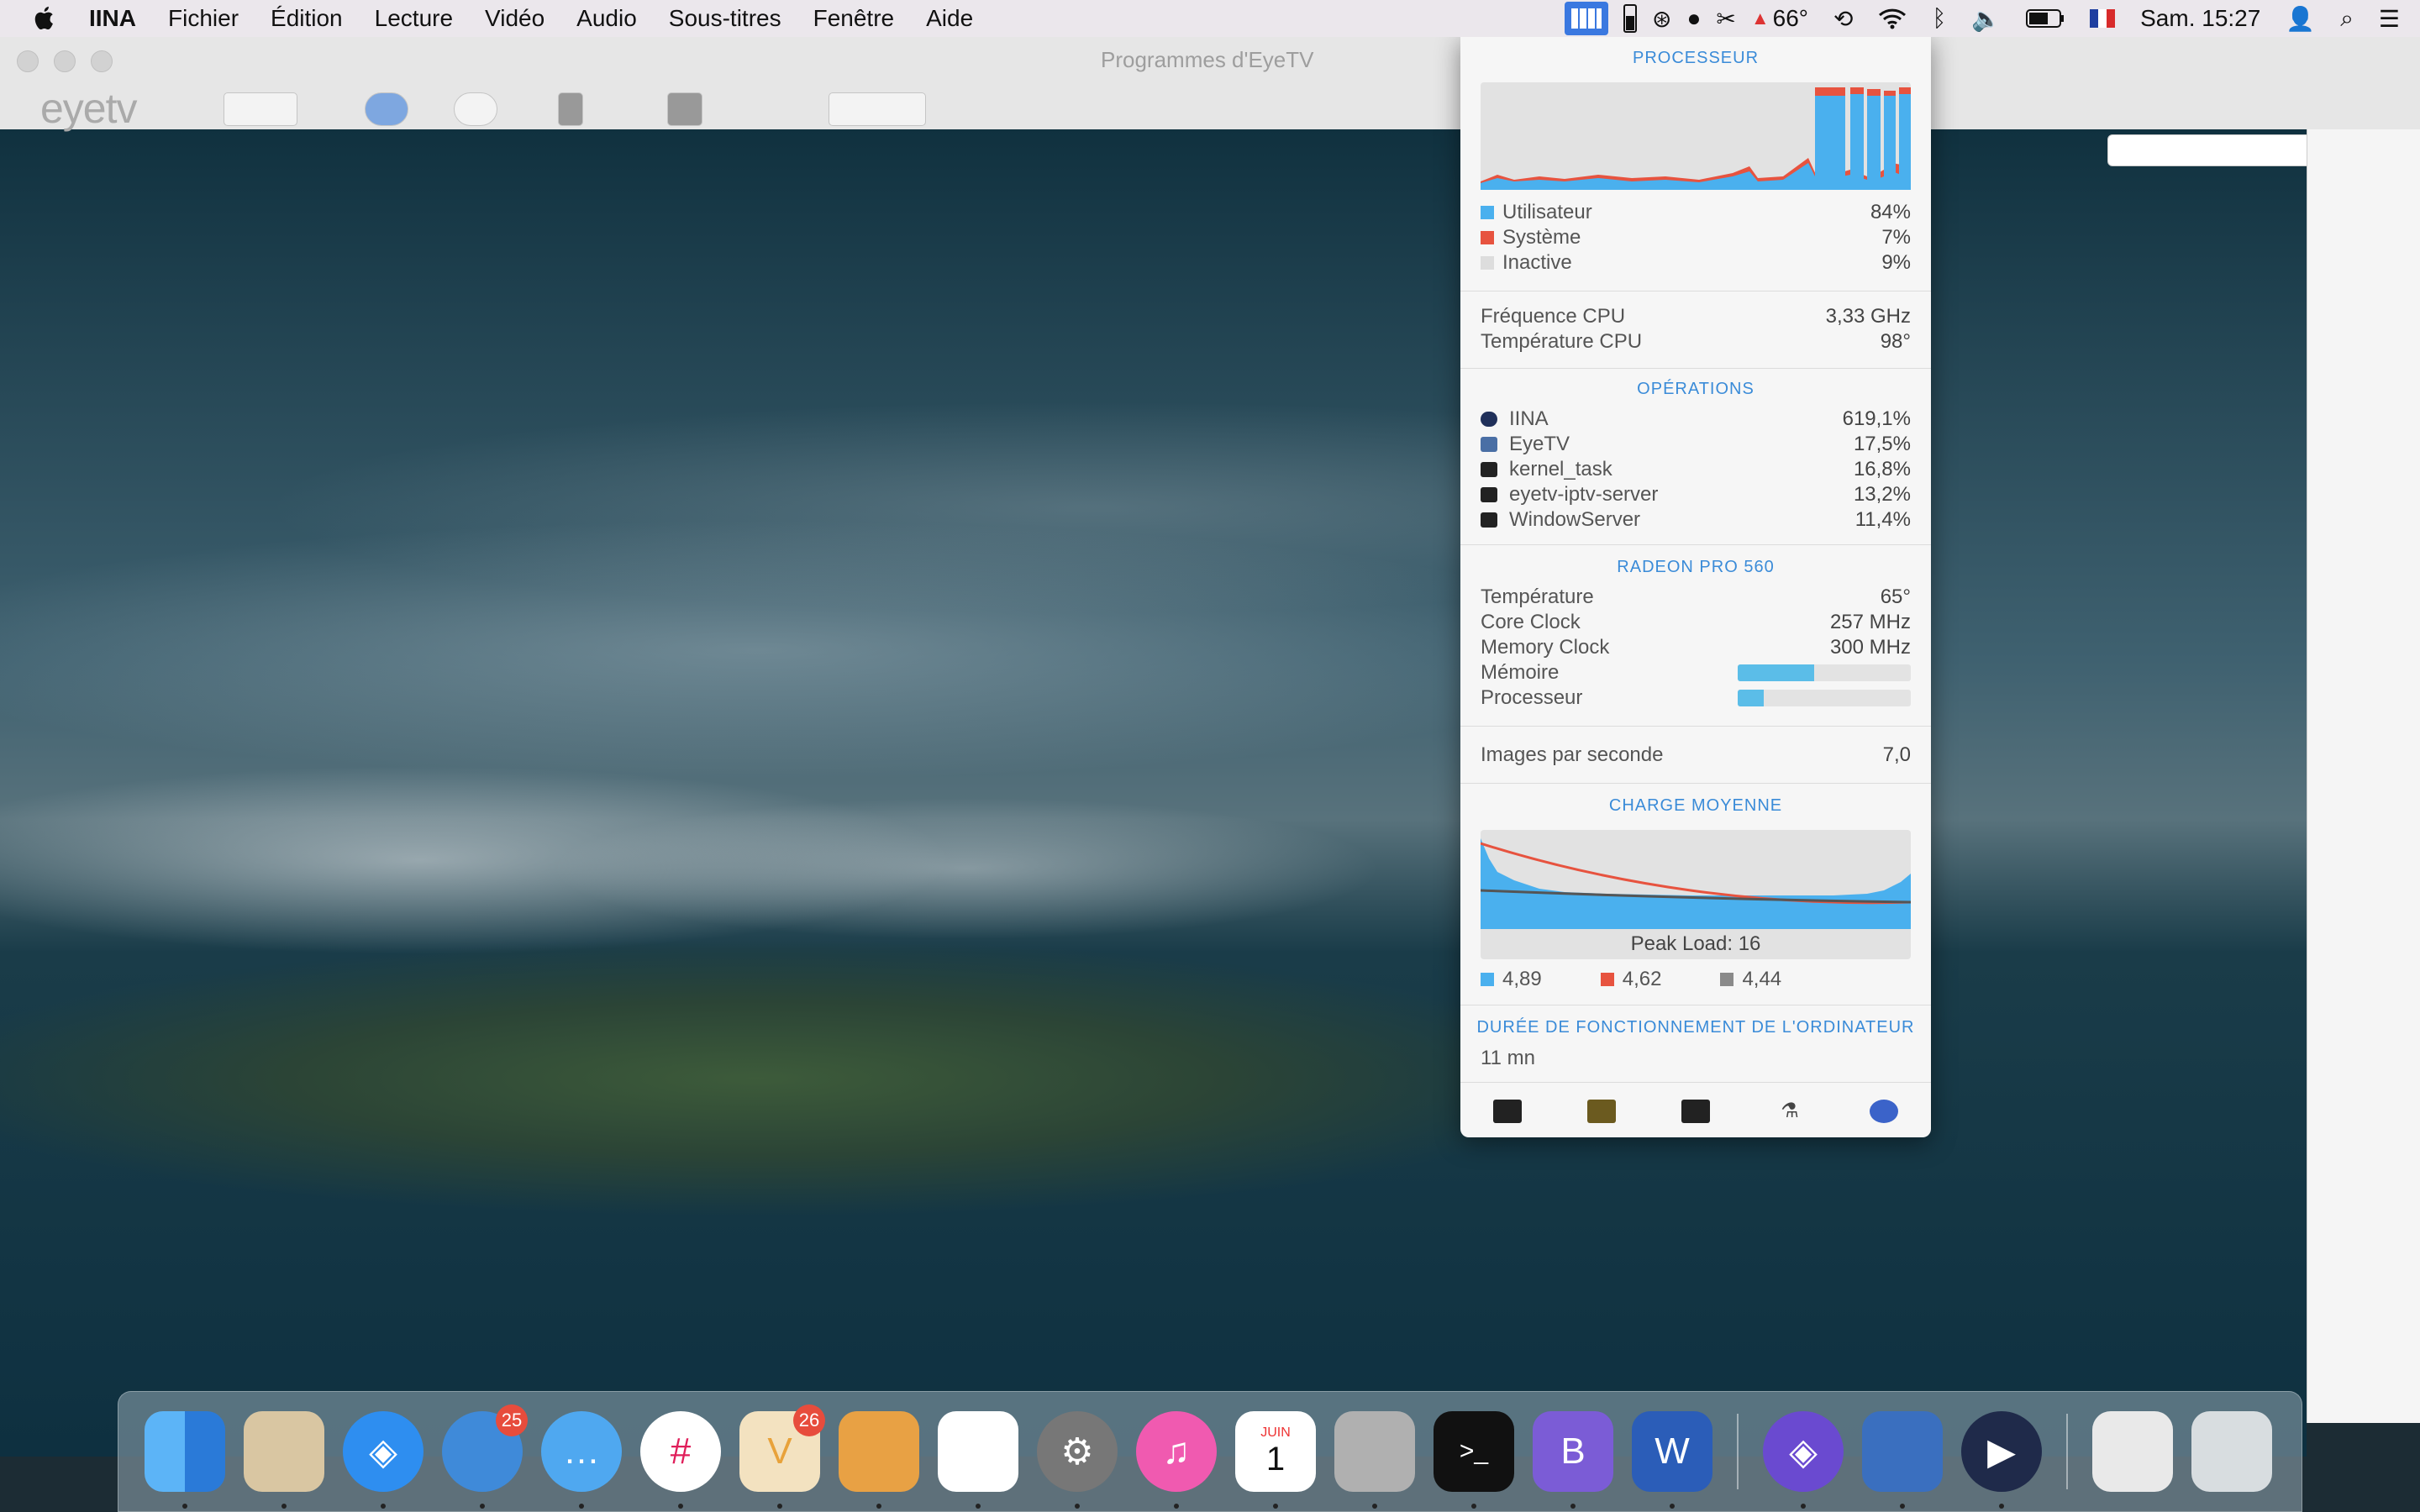  What do you see at coordinates (1584, 494) in the screenshot?
I see `process-name: eyetv-iptv-server` at bounding box center [1584, 494].